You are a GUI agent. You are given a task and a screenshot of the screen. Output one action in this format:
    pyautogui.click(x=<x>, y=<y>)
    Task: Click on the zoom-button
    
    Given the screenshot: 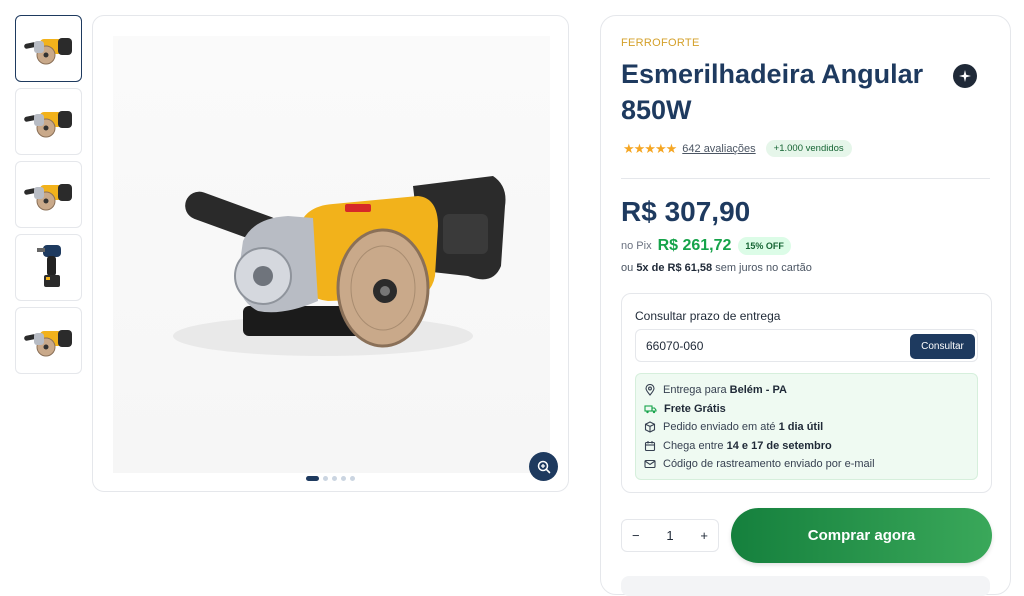 What is the action you would take?
    pyautogui.click(x=543, y=466)
    